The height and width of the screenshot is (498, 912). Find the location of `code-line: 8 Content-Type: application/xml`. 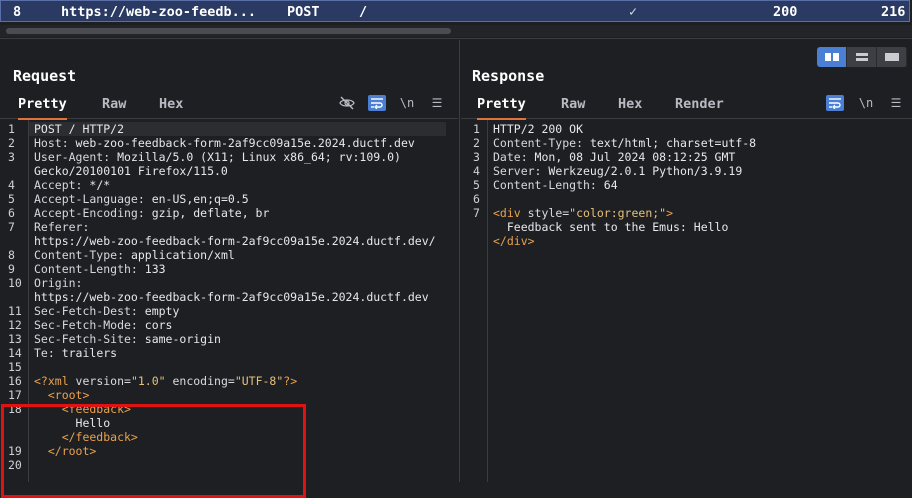

code-line: 8 Content-Type: application/xml is located at coordinates (229, 255).